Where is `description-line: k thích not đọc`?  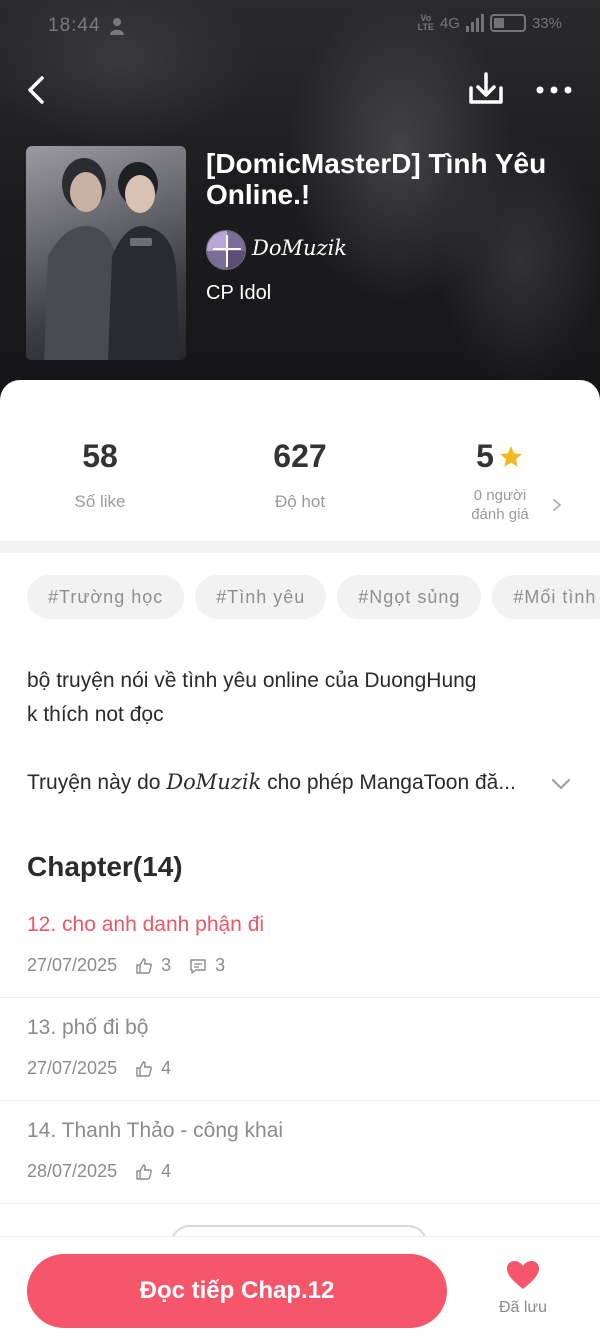
description-line: k thích not đọc is located at coordinates (95, 714).